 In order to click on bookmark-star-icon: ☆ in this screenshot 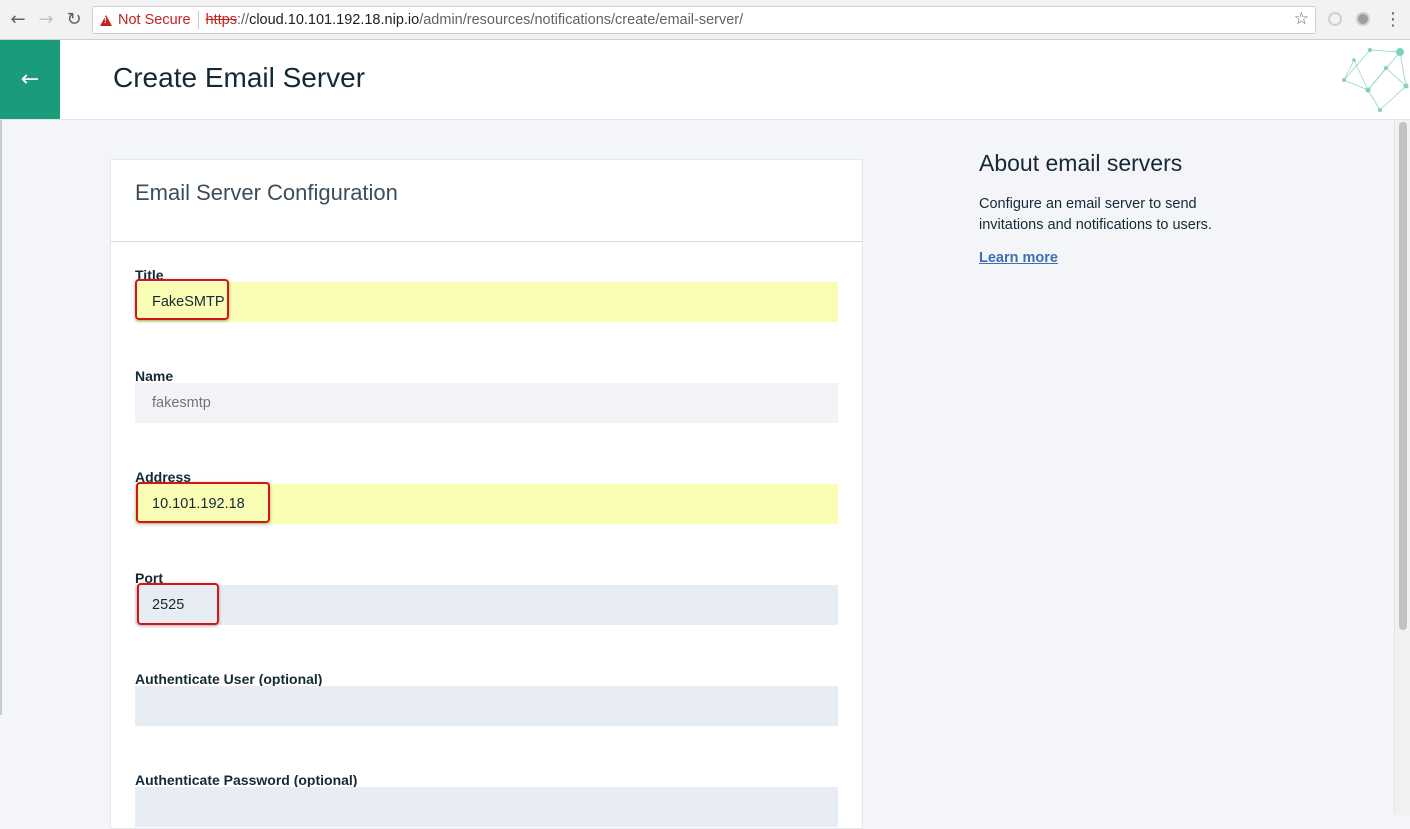, I will do `click(1301, 19)`.